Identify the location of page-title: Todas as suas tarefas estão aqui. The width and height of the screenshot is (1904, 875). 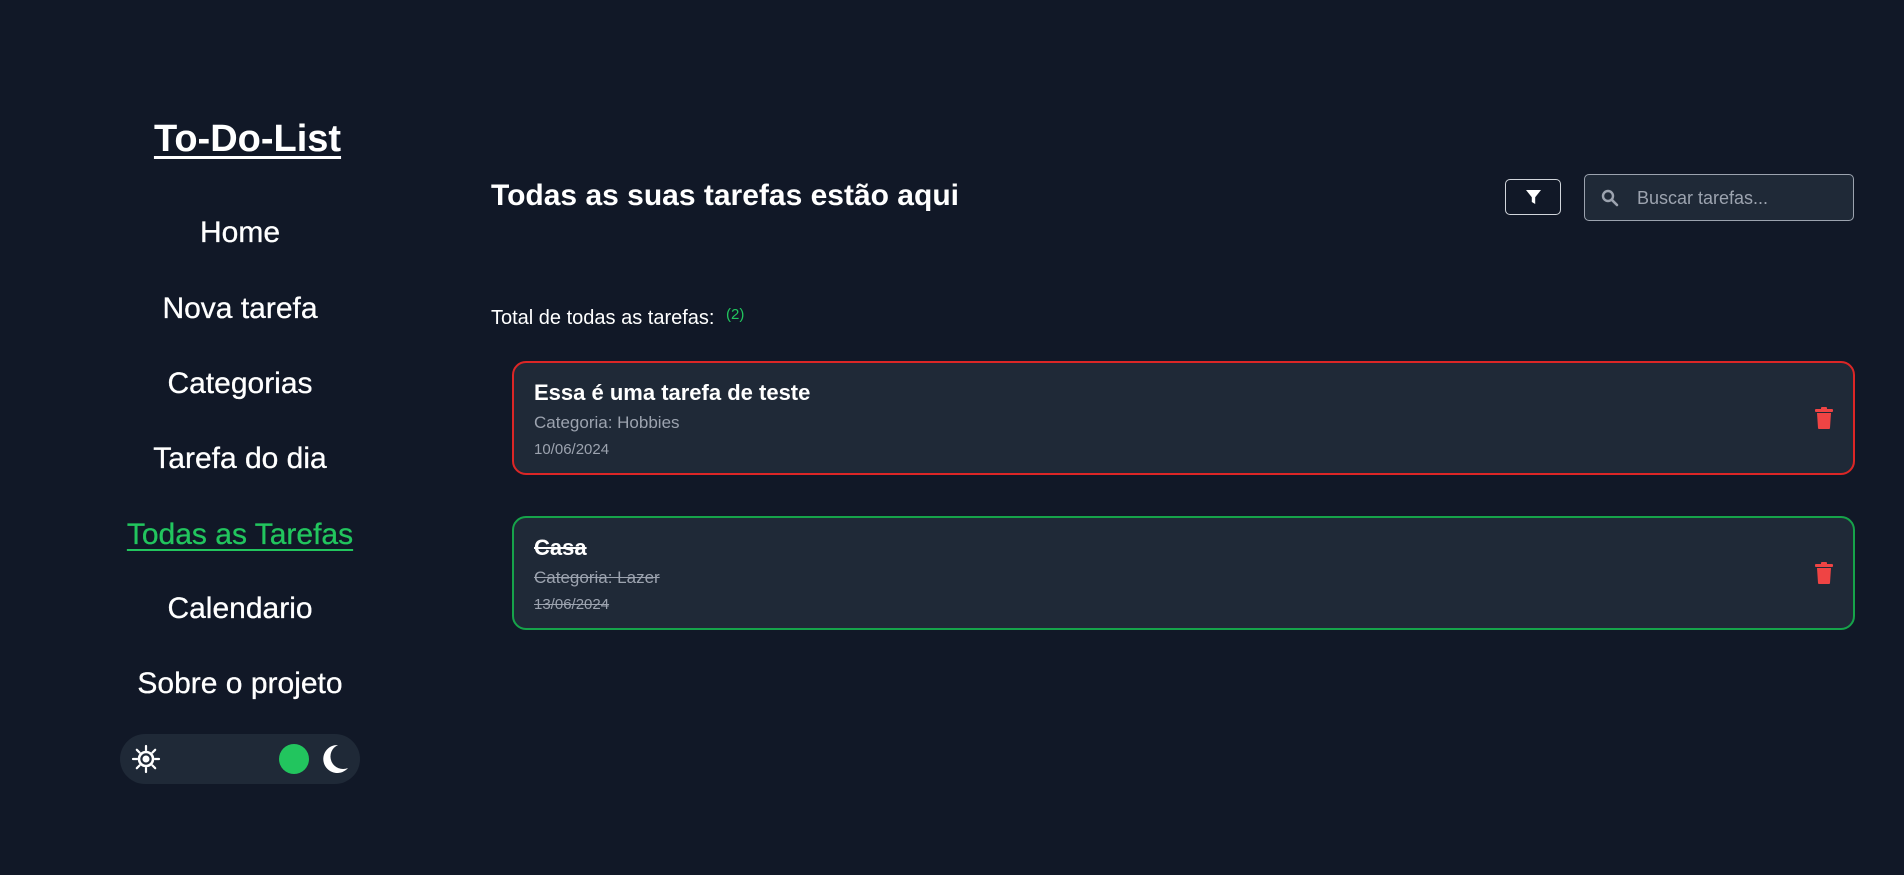
(725, 195).